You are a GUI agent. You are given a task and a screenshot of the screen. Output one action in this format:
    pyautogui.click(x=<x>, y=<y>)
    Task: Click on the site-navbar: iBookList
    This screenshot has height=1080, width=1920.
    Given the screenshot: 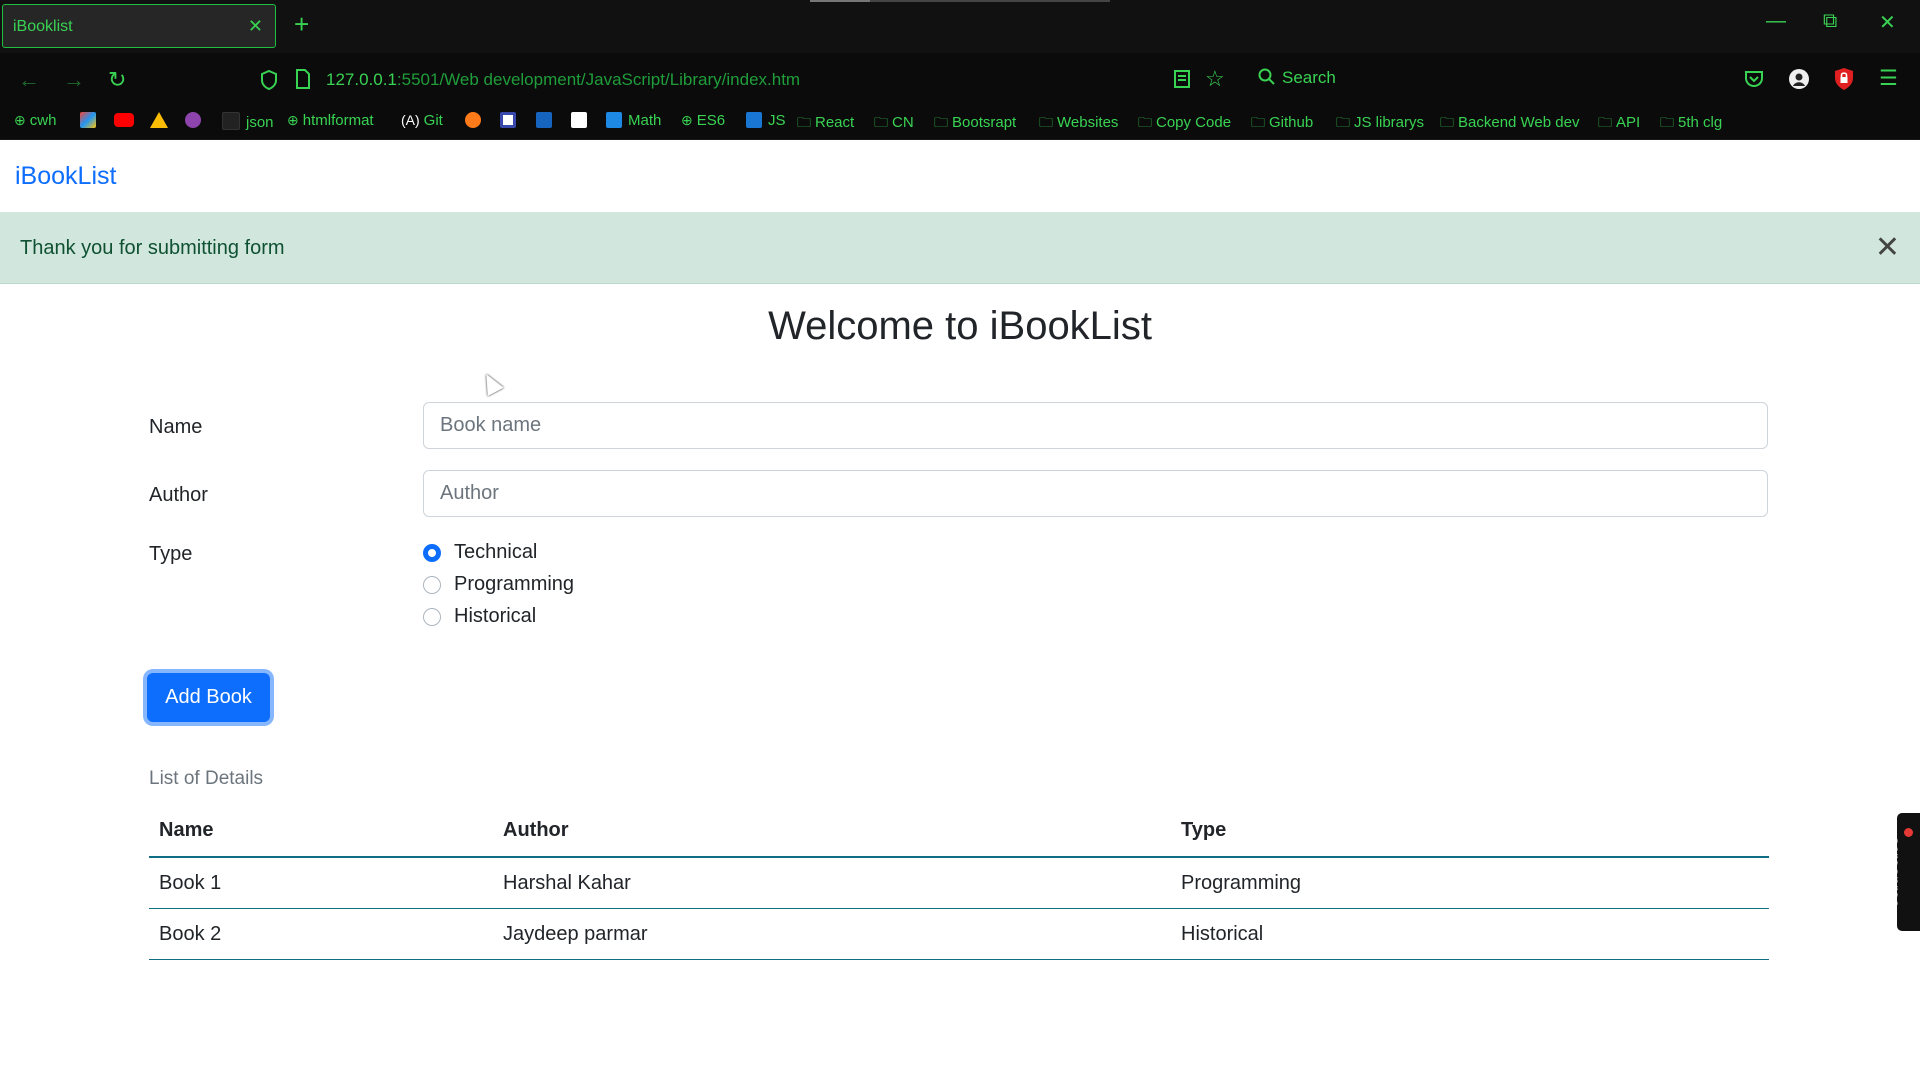 What is the action you would take?
    pyautogui.click(x=960, y=176)
    